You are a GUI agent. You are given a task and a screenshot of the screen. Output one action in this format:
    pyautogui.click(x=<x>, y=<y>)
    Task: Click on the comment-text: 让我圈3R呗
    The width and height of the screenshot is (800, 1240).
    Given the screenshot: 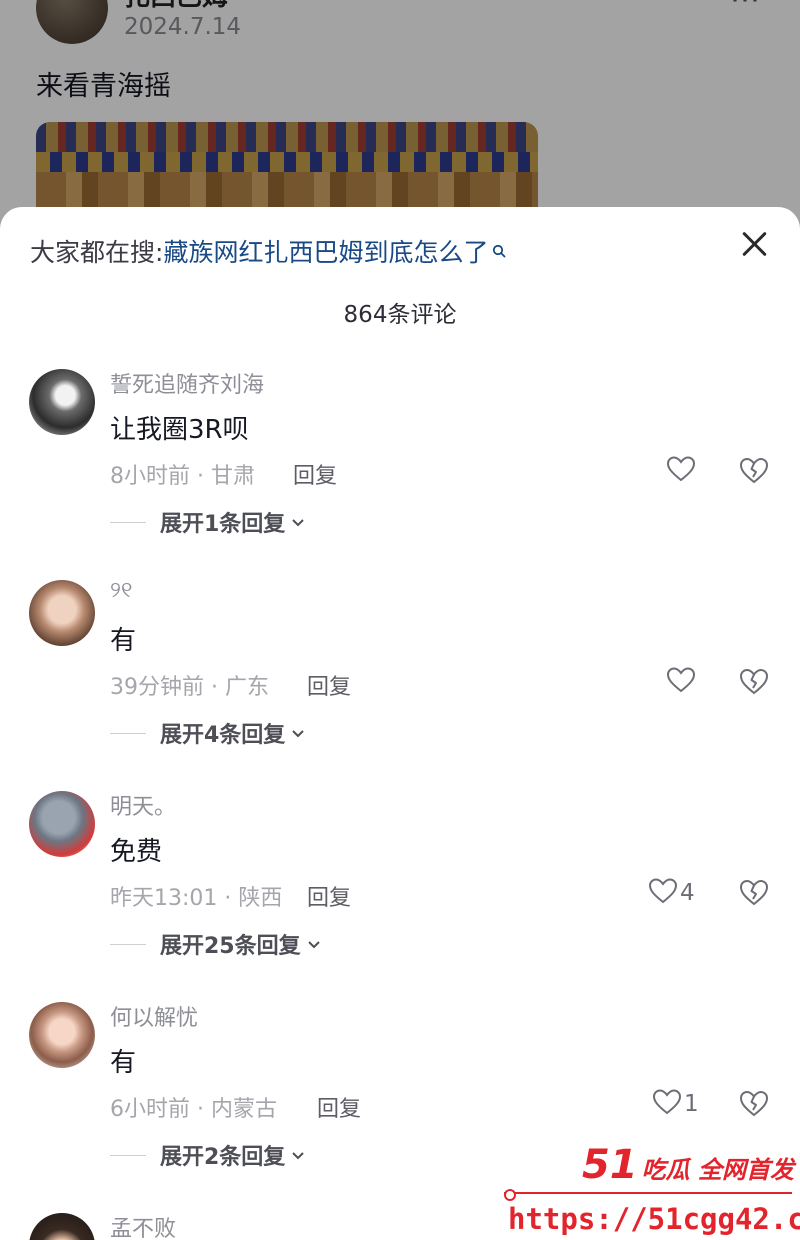 What is the action you would take?
    pyautogui.click(x=179, y=430)
    